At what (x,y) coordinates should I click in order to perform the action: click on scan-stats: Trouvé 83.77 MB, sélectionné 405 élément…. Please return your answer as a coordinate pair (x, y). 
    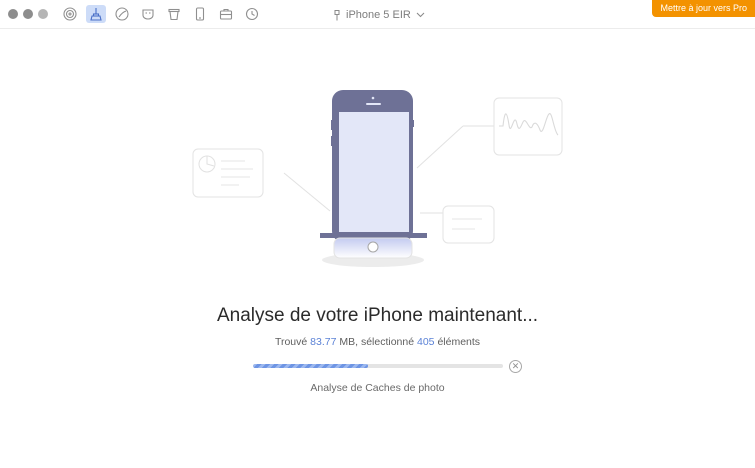
    Looking at the image, I should click on (377, 342).